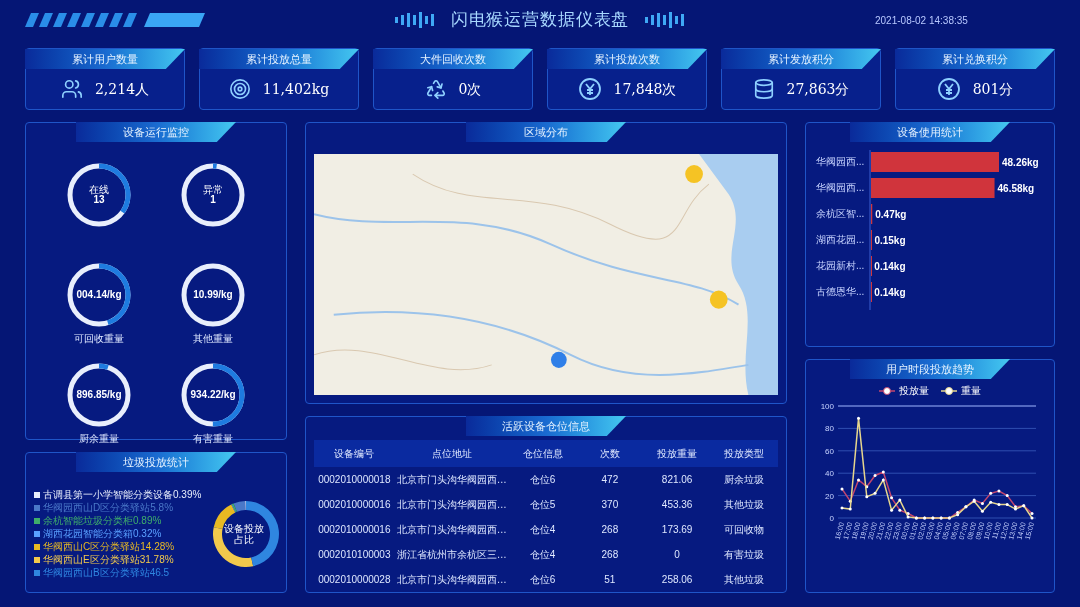 This screenshot has height=607, width=1080. I want to click on legend-label: 投放量, so click(914, 391).